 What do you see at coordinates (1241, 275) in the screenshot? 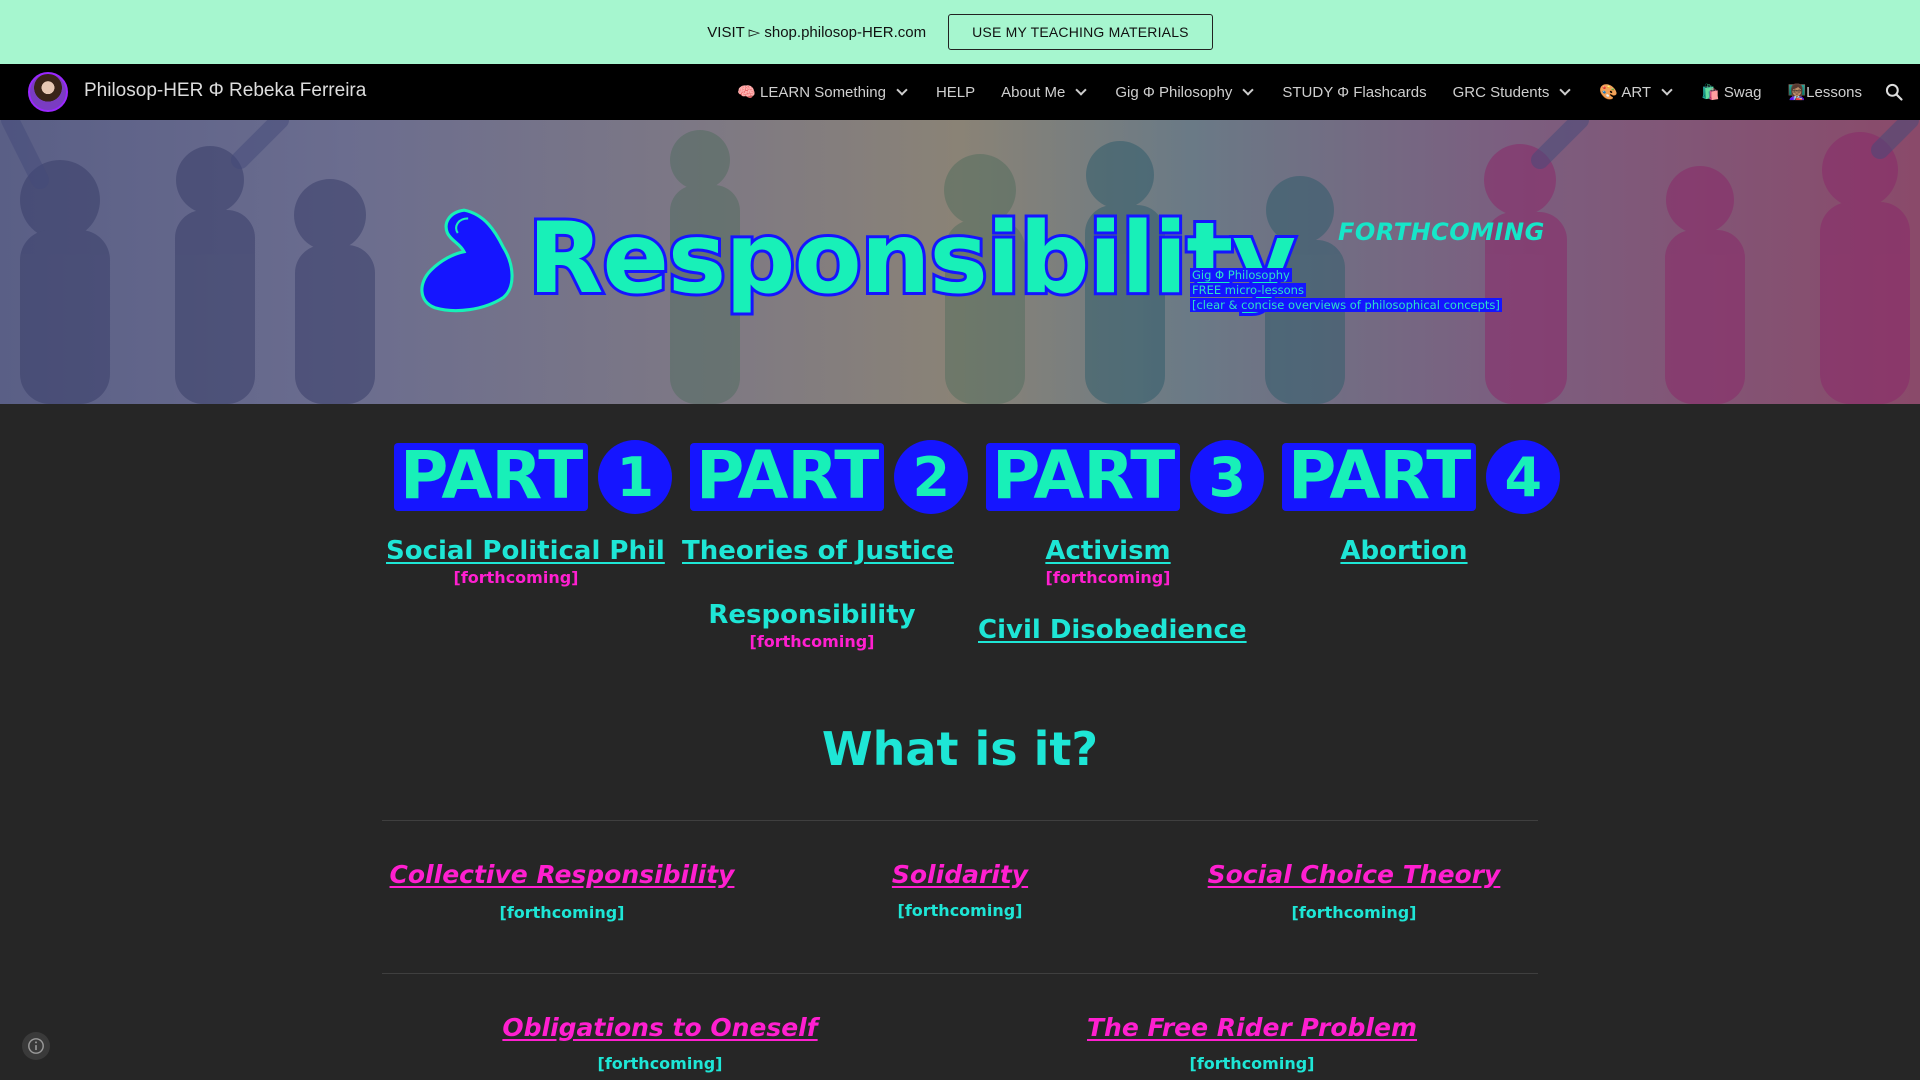
I see `hero-line: Gig Φ Philosophy` at bounding box center [1241, 275].